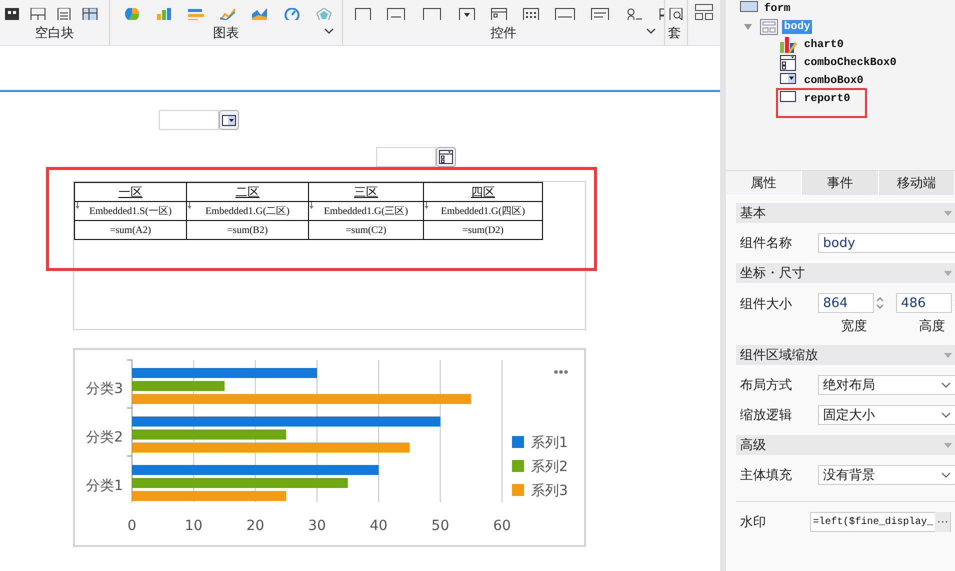  What do you see at coordinates (132, 526) in the screenshot?
I see `axis-tick-label: 0` at bounding box center [132, 526].